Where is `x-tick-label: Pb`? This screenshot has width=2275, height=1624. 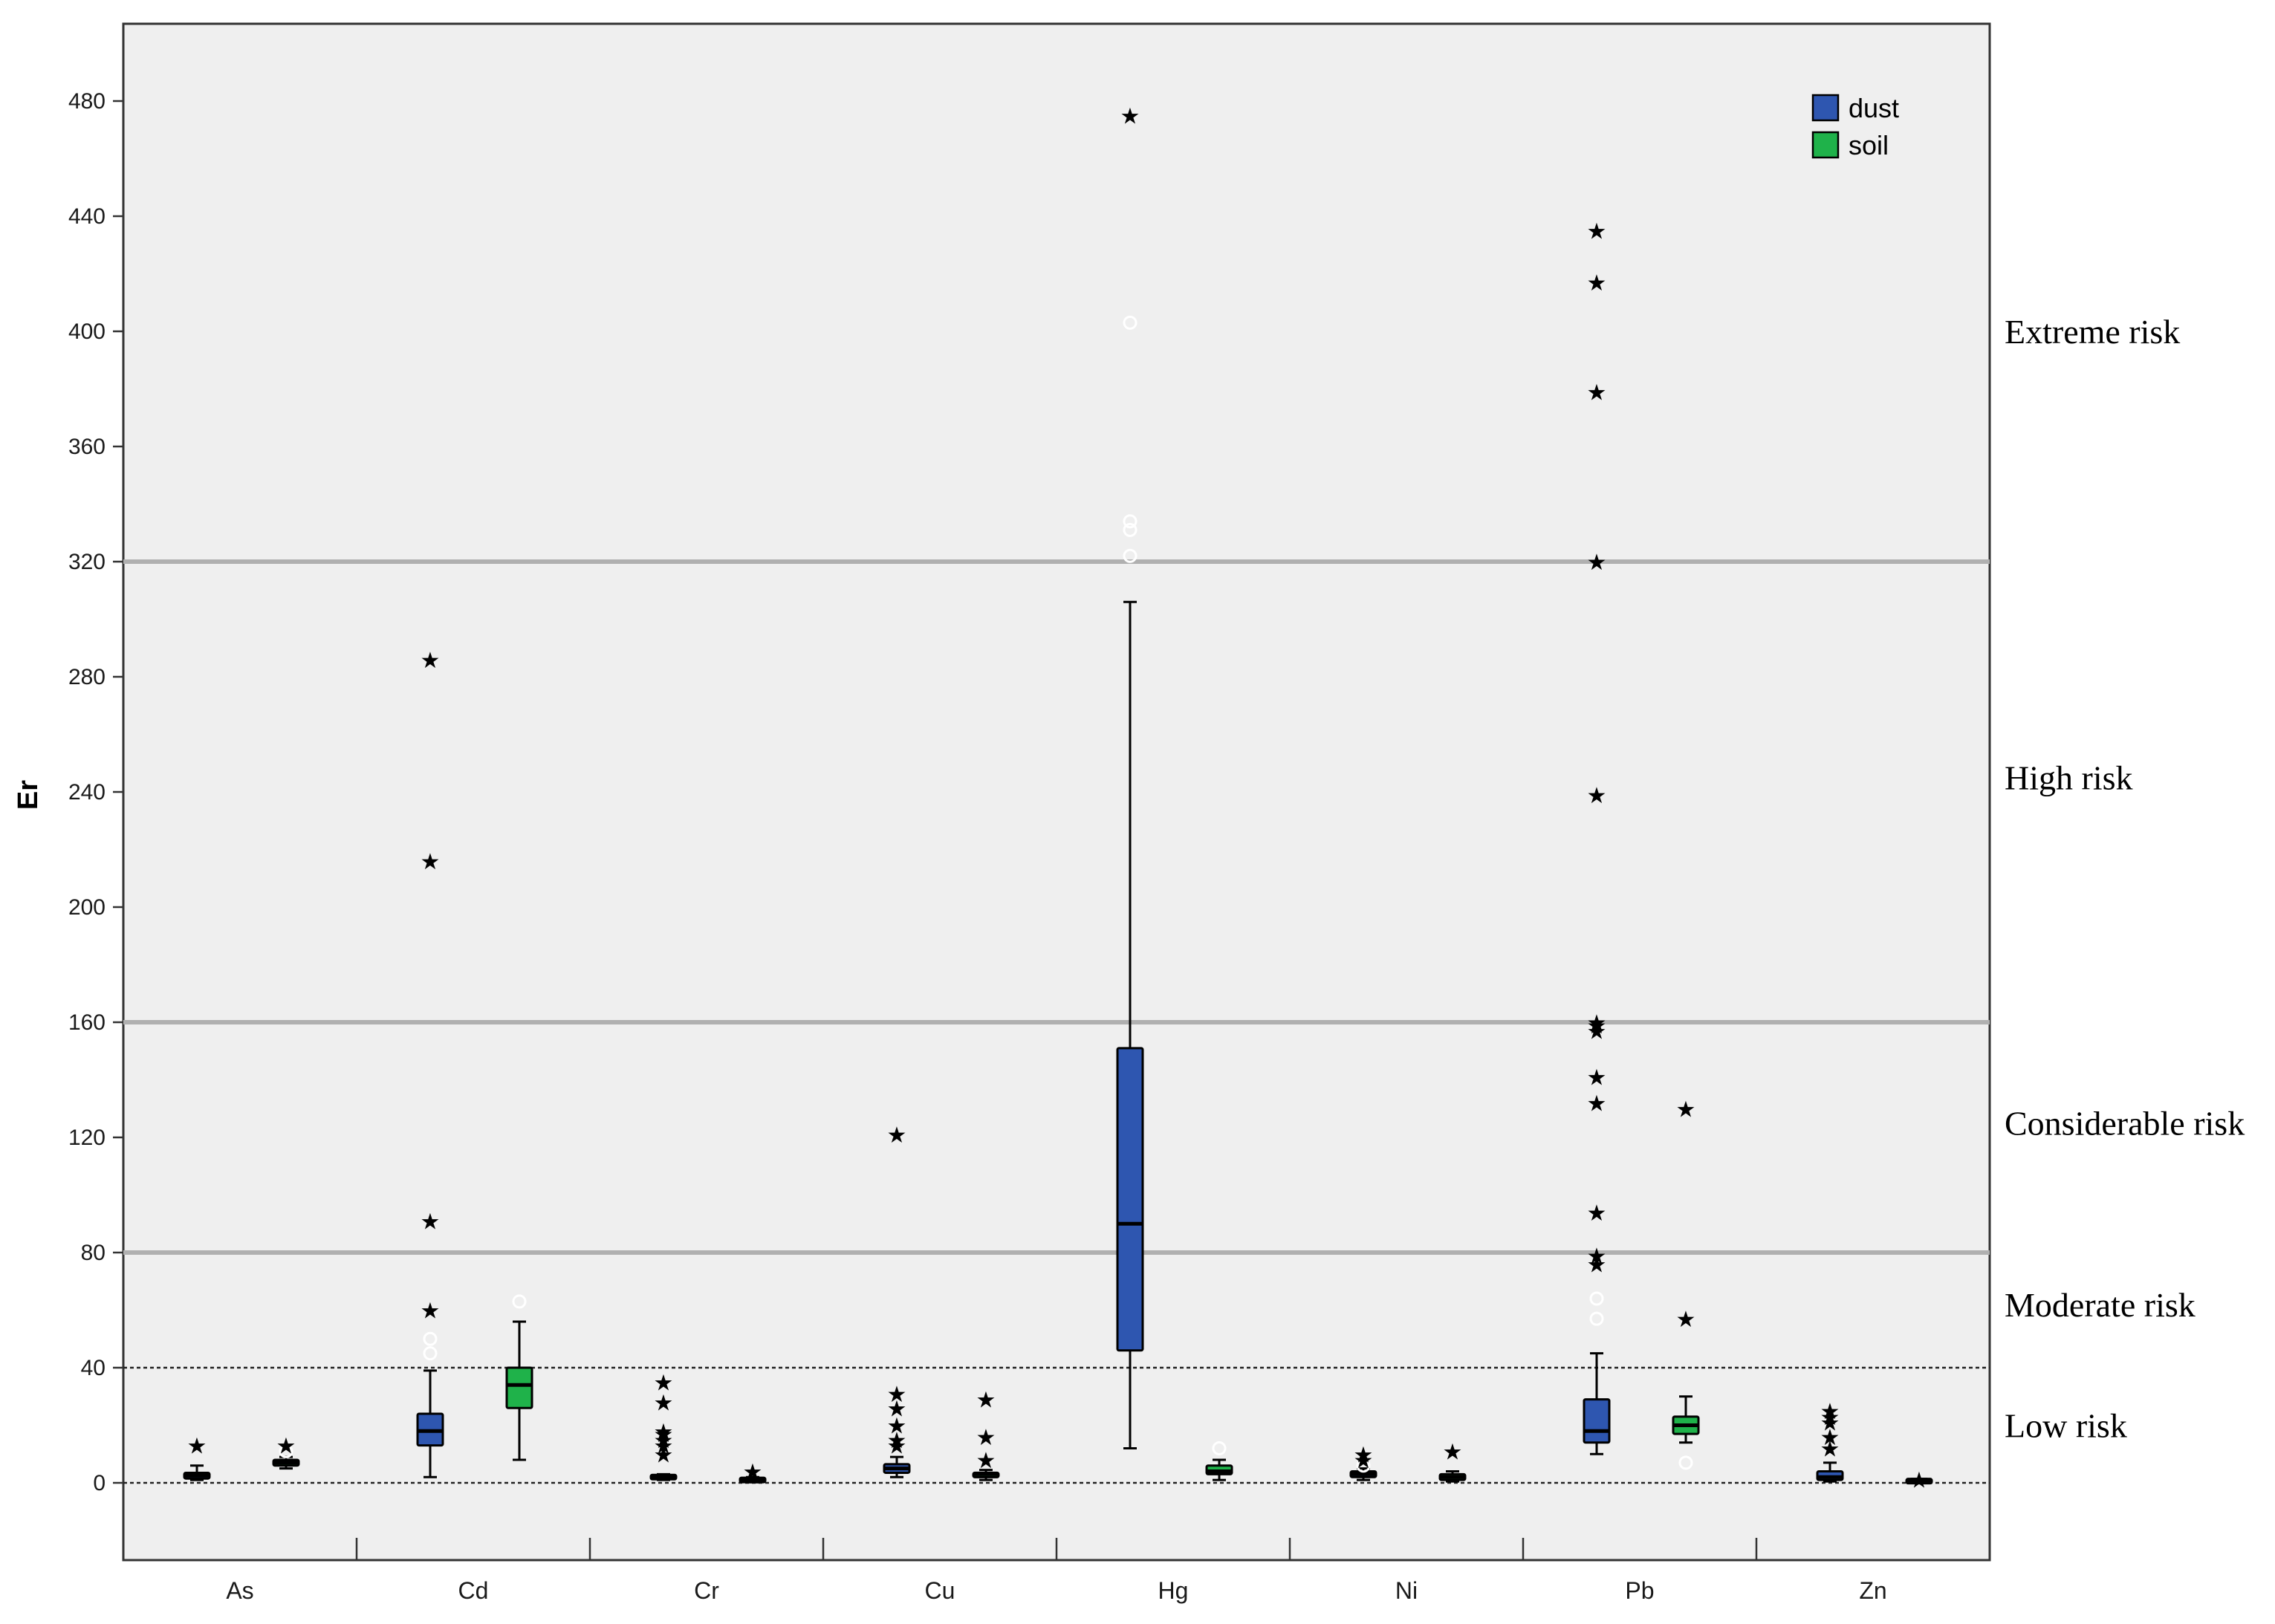
x-tick-label: Pb is located at coordinates (1639, 1590).